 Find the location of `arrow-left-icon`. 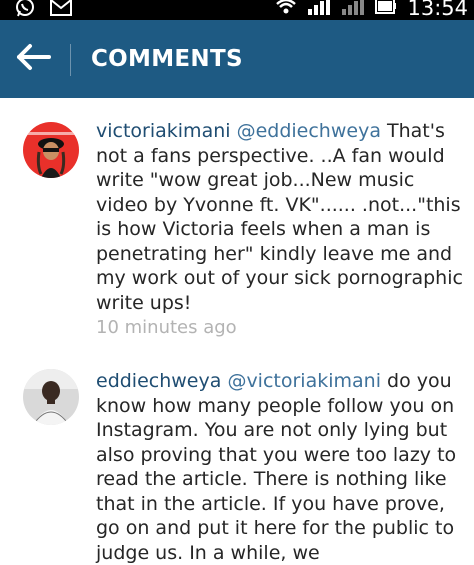

arrow-left-icon is located at coordinates (33, 59).